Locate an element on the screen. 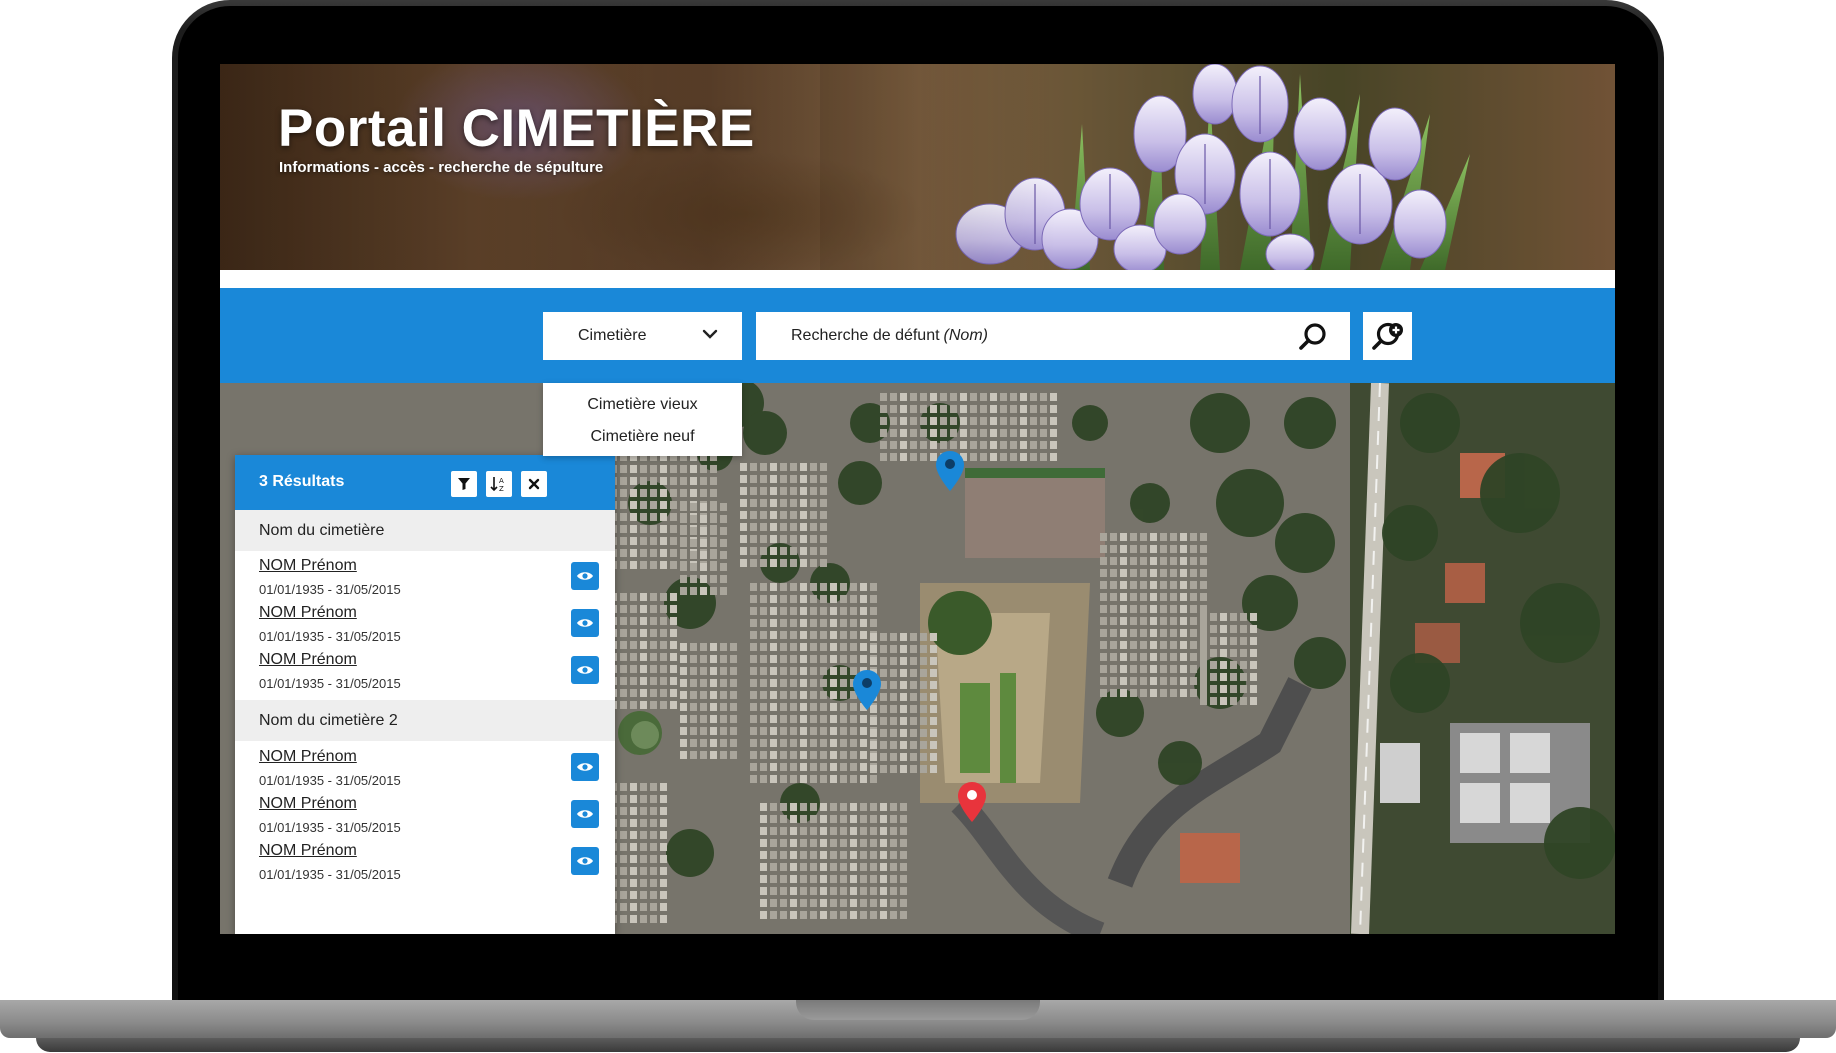 The width and height of the screenshot is (1836, 1053). close-button is located at coordinates (534, 484).